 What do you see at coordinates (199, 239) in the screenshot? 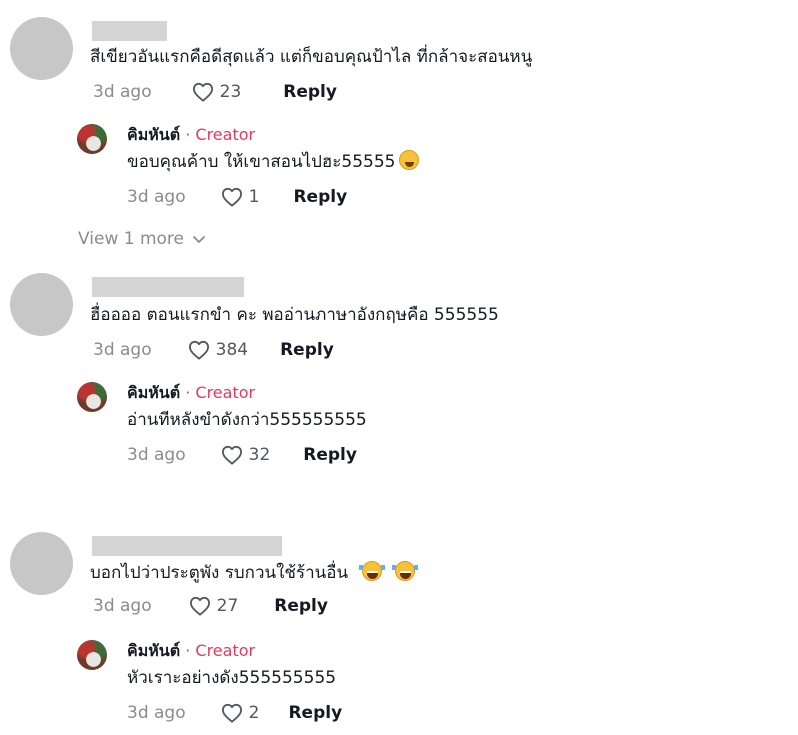
I see `chevron-down-icon` at bounding box center [199, 239].